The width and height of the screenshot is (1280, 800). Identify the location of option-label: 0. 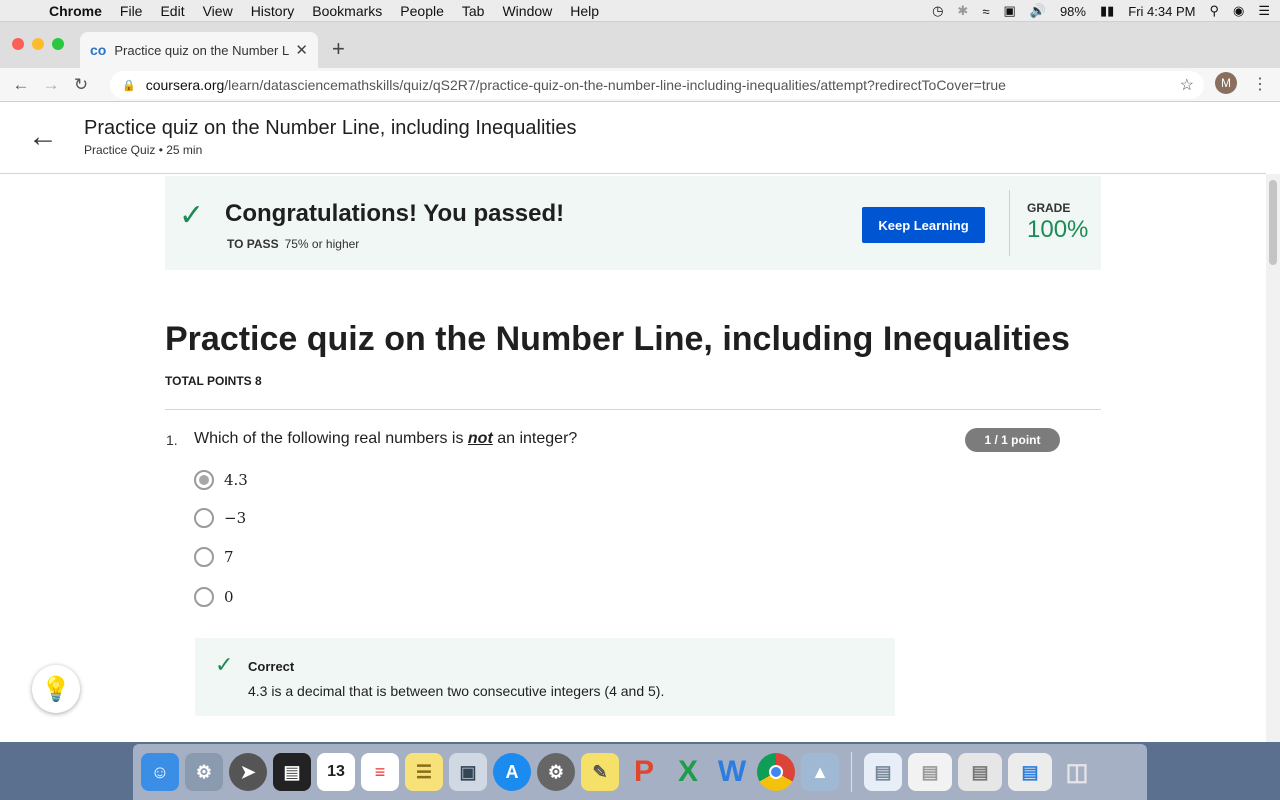
(229, 597).